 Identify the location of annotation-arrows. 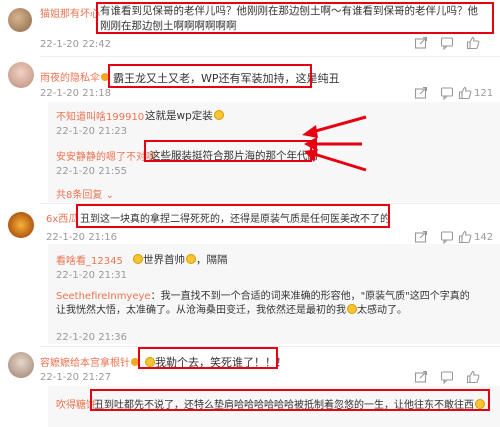
(334, 143).